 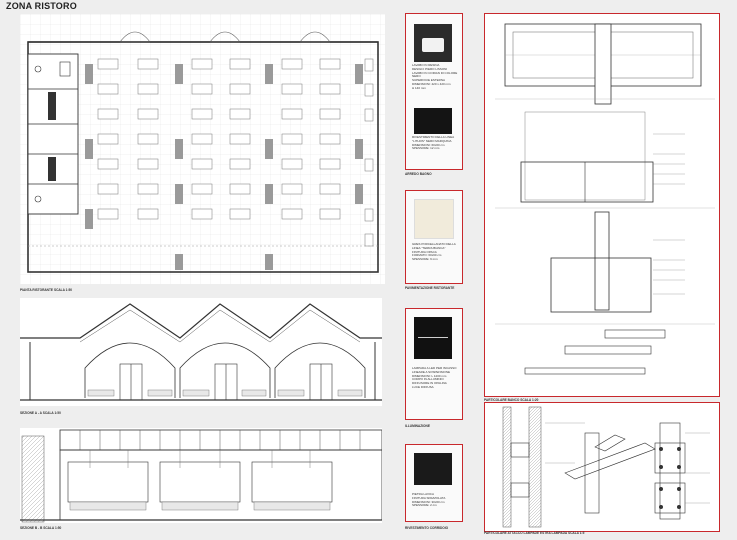 What do you see at coordinates (433, 121) in the screenshot?
I see `tile-swatch` at bounding box center [433, 121].